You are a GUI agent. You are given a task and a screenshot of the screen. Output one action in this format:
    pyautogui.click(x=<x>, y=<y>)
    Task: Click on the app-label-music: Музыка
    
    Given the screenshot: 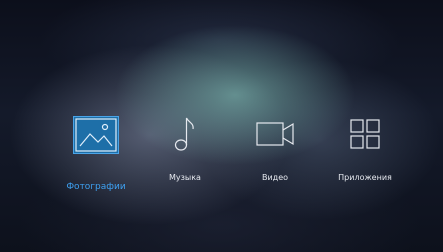 What is the action you would take?
    pyautogui.click(x=185, y=177)
    